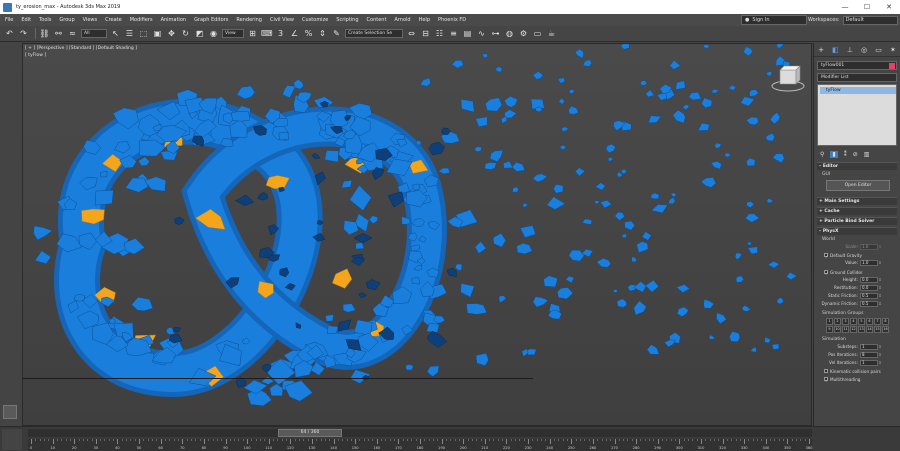 The height and width of the screenshot is (451, 900). I want to click on menu-views: Views, so click(90, 20).